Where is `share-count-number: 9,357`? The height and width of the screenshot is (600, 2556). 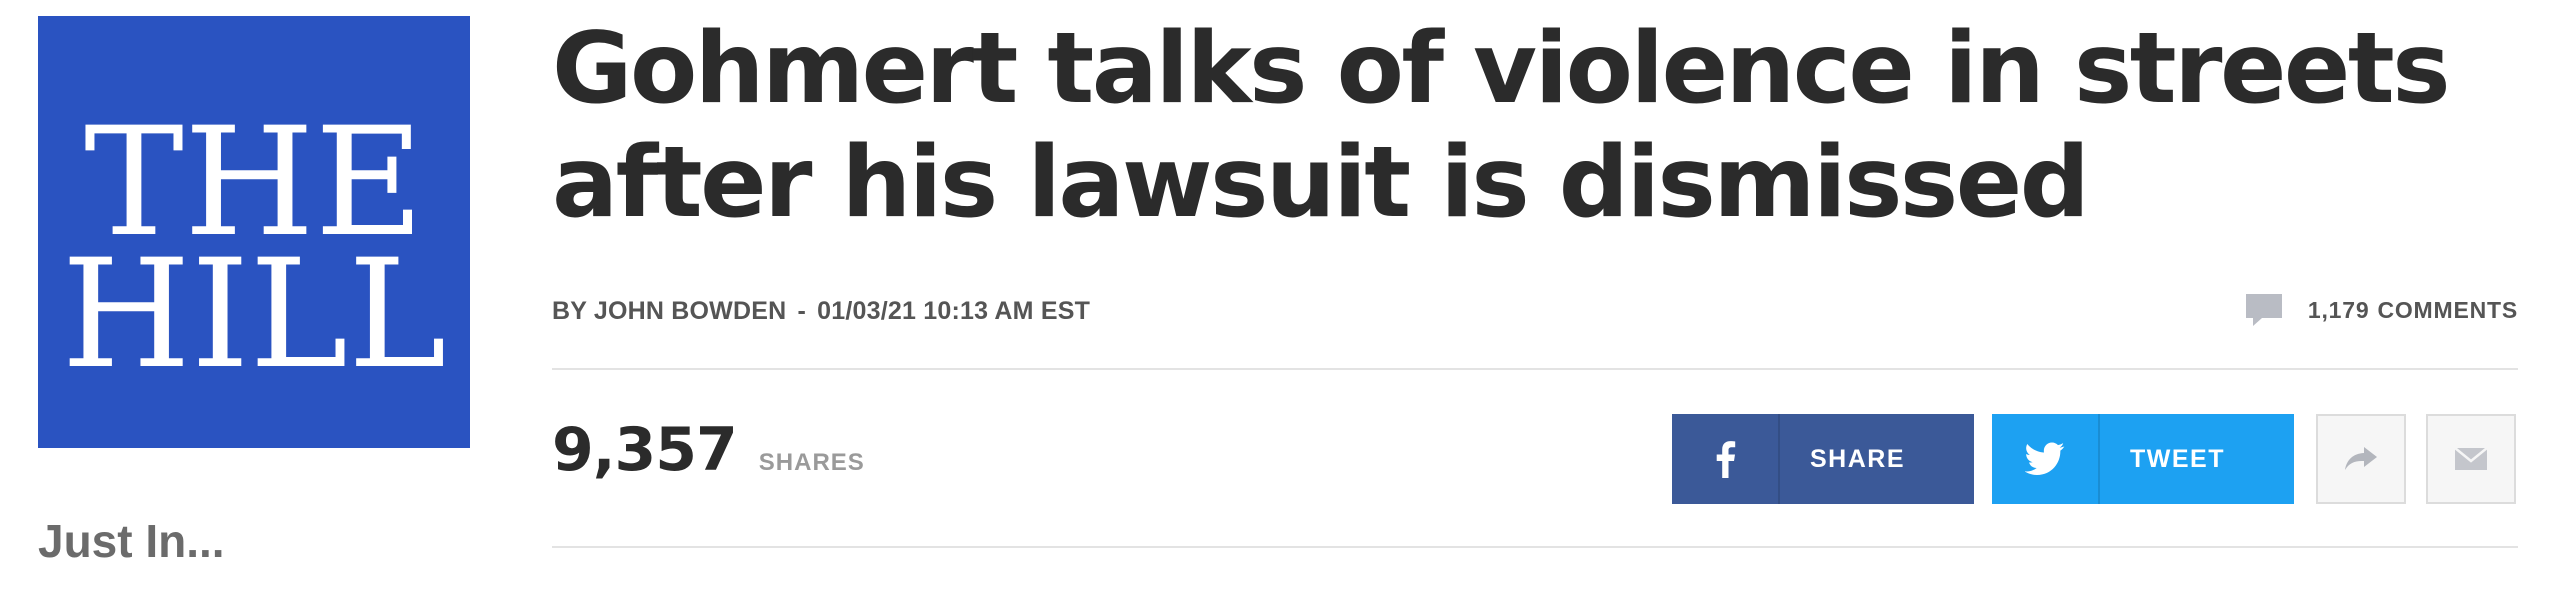 share-count-number: 9,357 is located at coordinates (645, 450).